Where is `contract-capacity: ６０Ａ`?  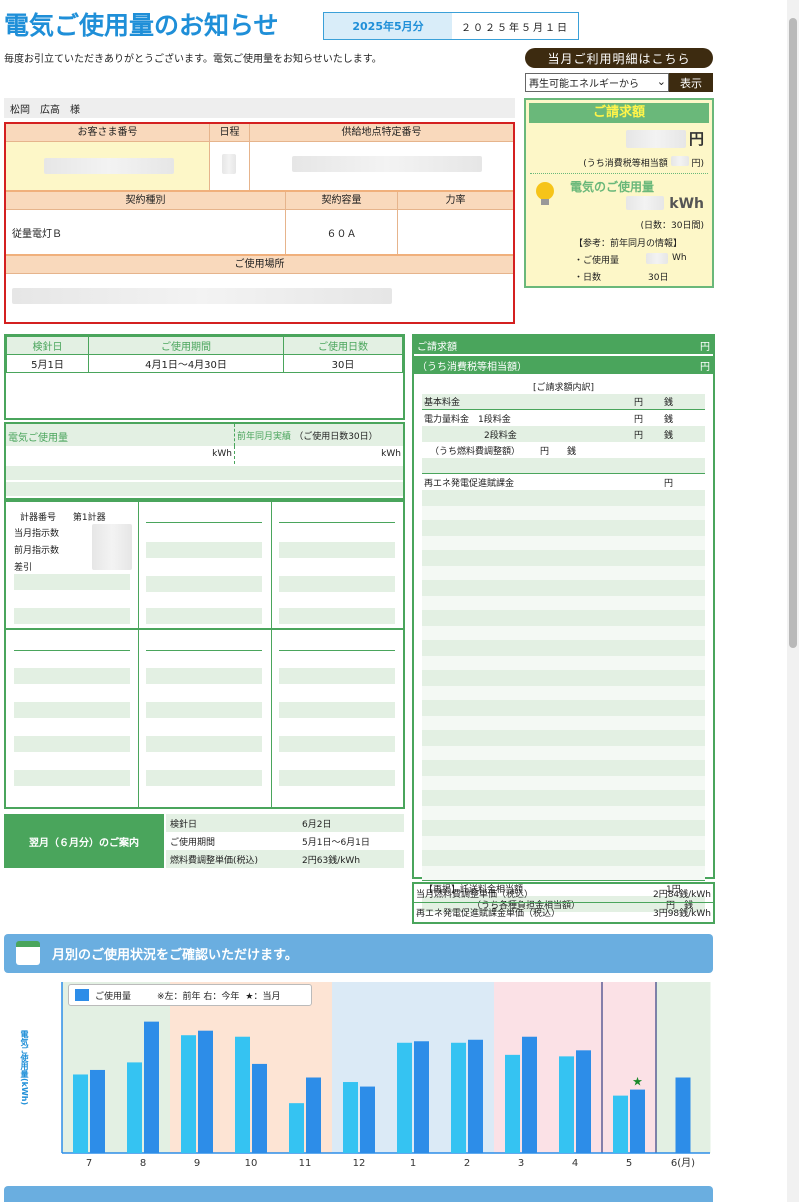
contract-capacity: ６０Ａ is located at coordinates (341, 234).